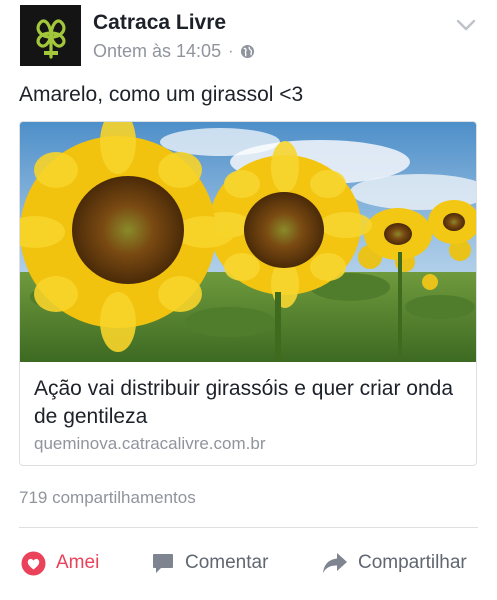 The width and height of the screenshot is (497, 600). What do you see at coordinates (157, 51) in the screenshot?
I see `post-timestamp: Ontem às 14:05` at bounding box center [157, 51].